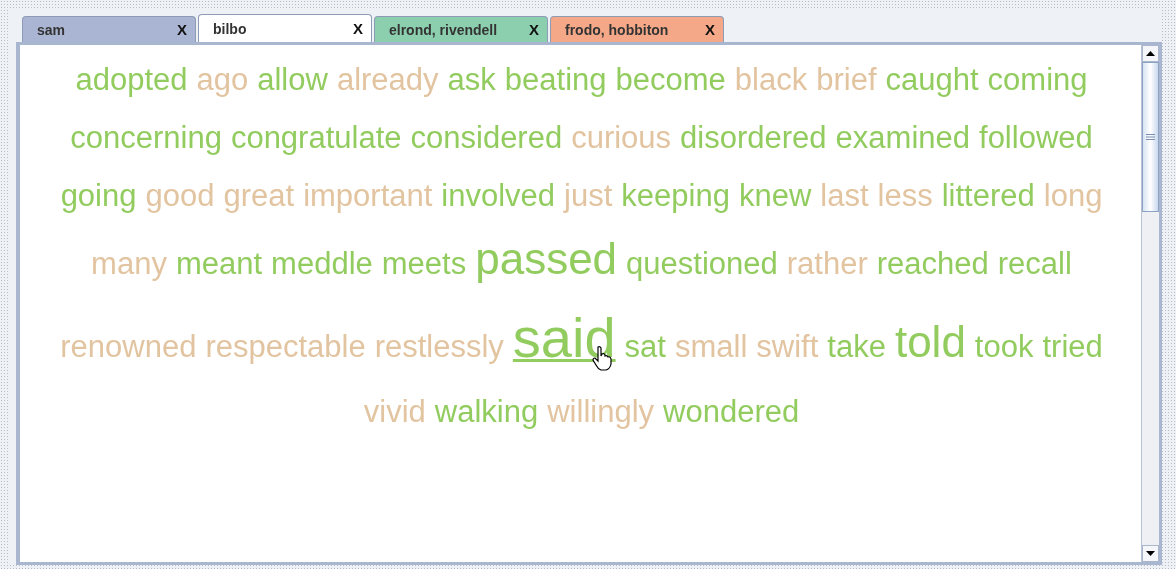 The width and height of the screenshot is (1176, 569). Describe the element at coordinates (131, 80) in the screenshot. I see `cloud-word: adopted` at that location.